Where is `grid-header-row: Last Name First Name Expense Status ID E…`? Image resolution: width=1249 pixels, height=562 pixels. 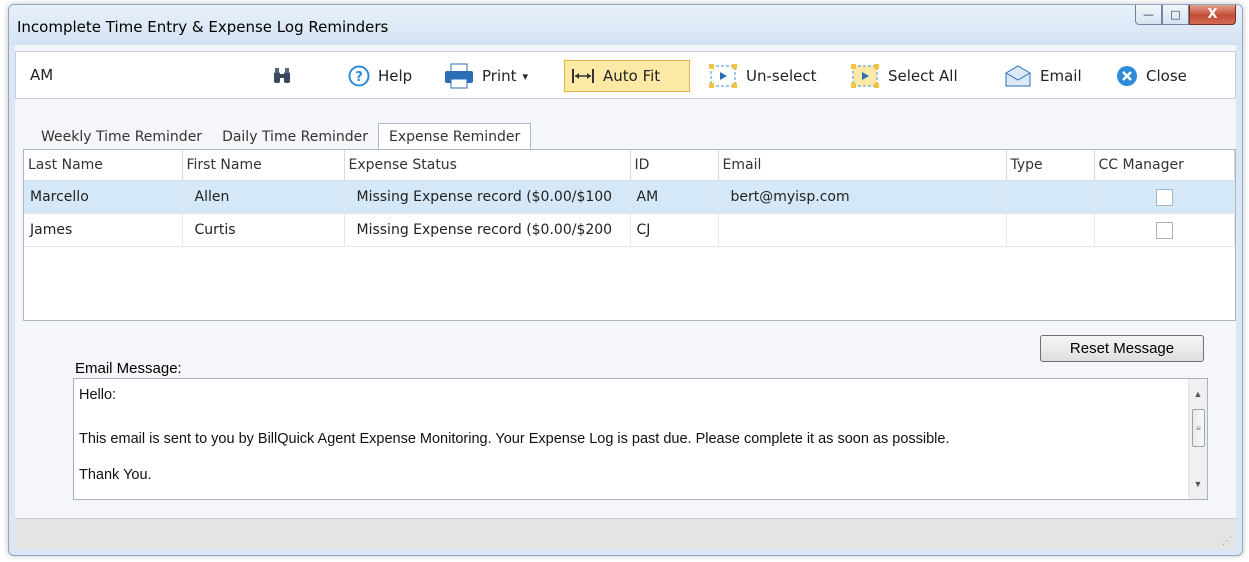 grid-header-row: Last Name First Name Expense Status ID E… is located at coordinates (629, 165).